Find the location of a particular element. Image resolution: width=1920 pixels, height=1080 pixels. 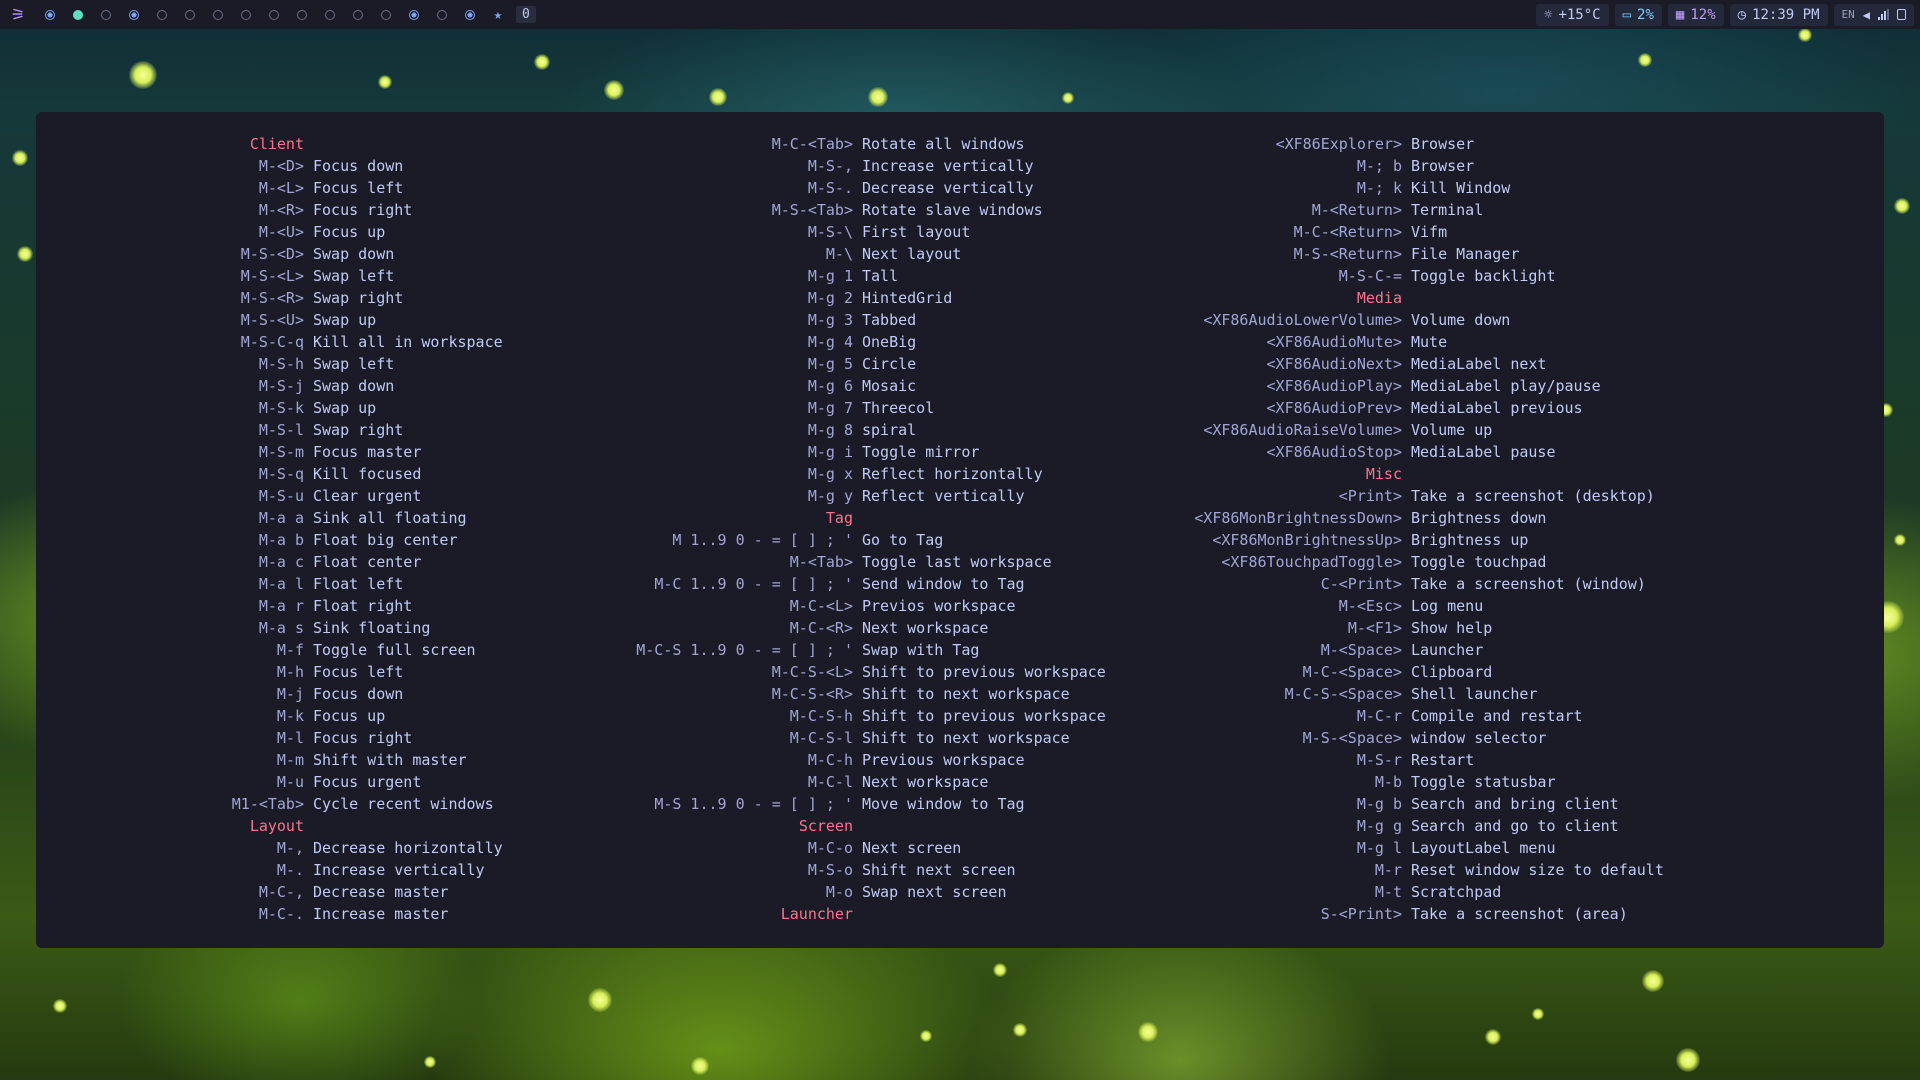

keybinding-key: M-\ is located at coordinates (839, 254).